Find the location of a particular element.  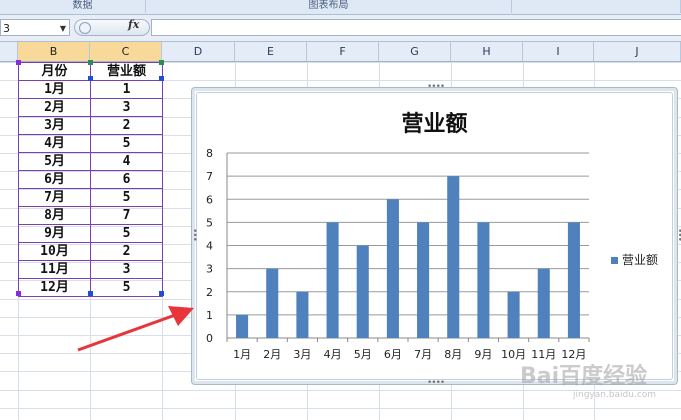

y-tick-label: 0 is located at coordinates (209, 338).